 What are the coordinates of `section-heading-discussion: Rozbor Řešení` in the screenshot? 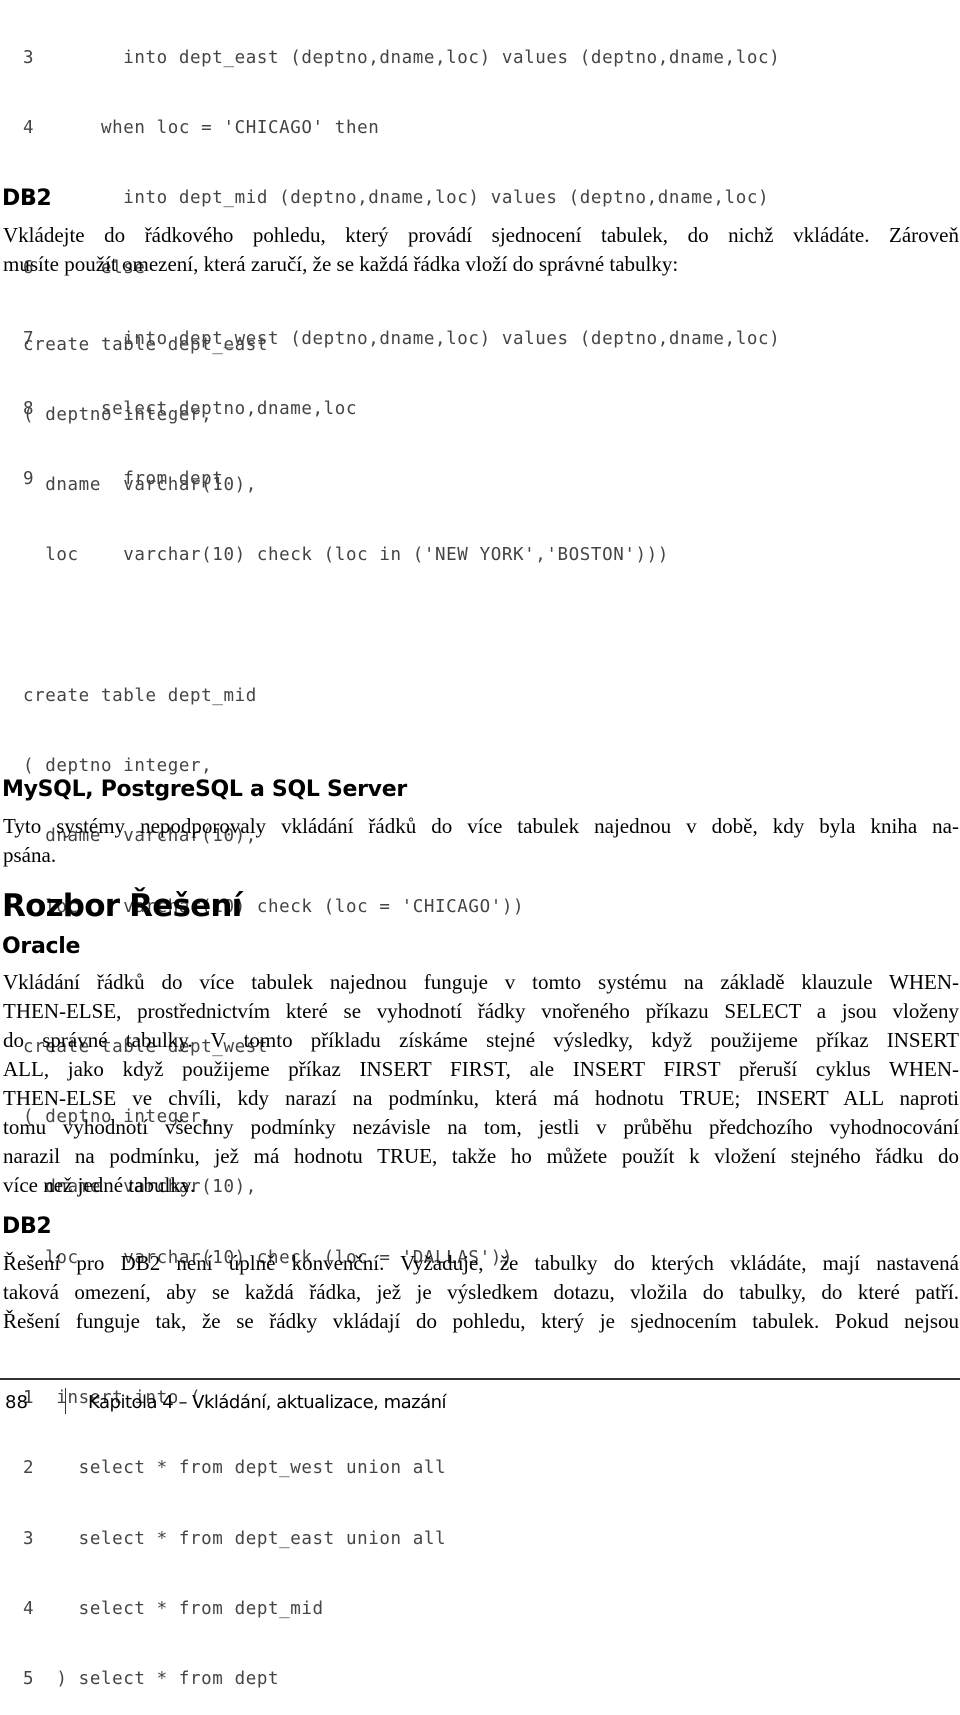 It's located at (122, 906).